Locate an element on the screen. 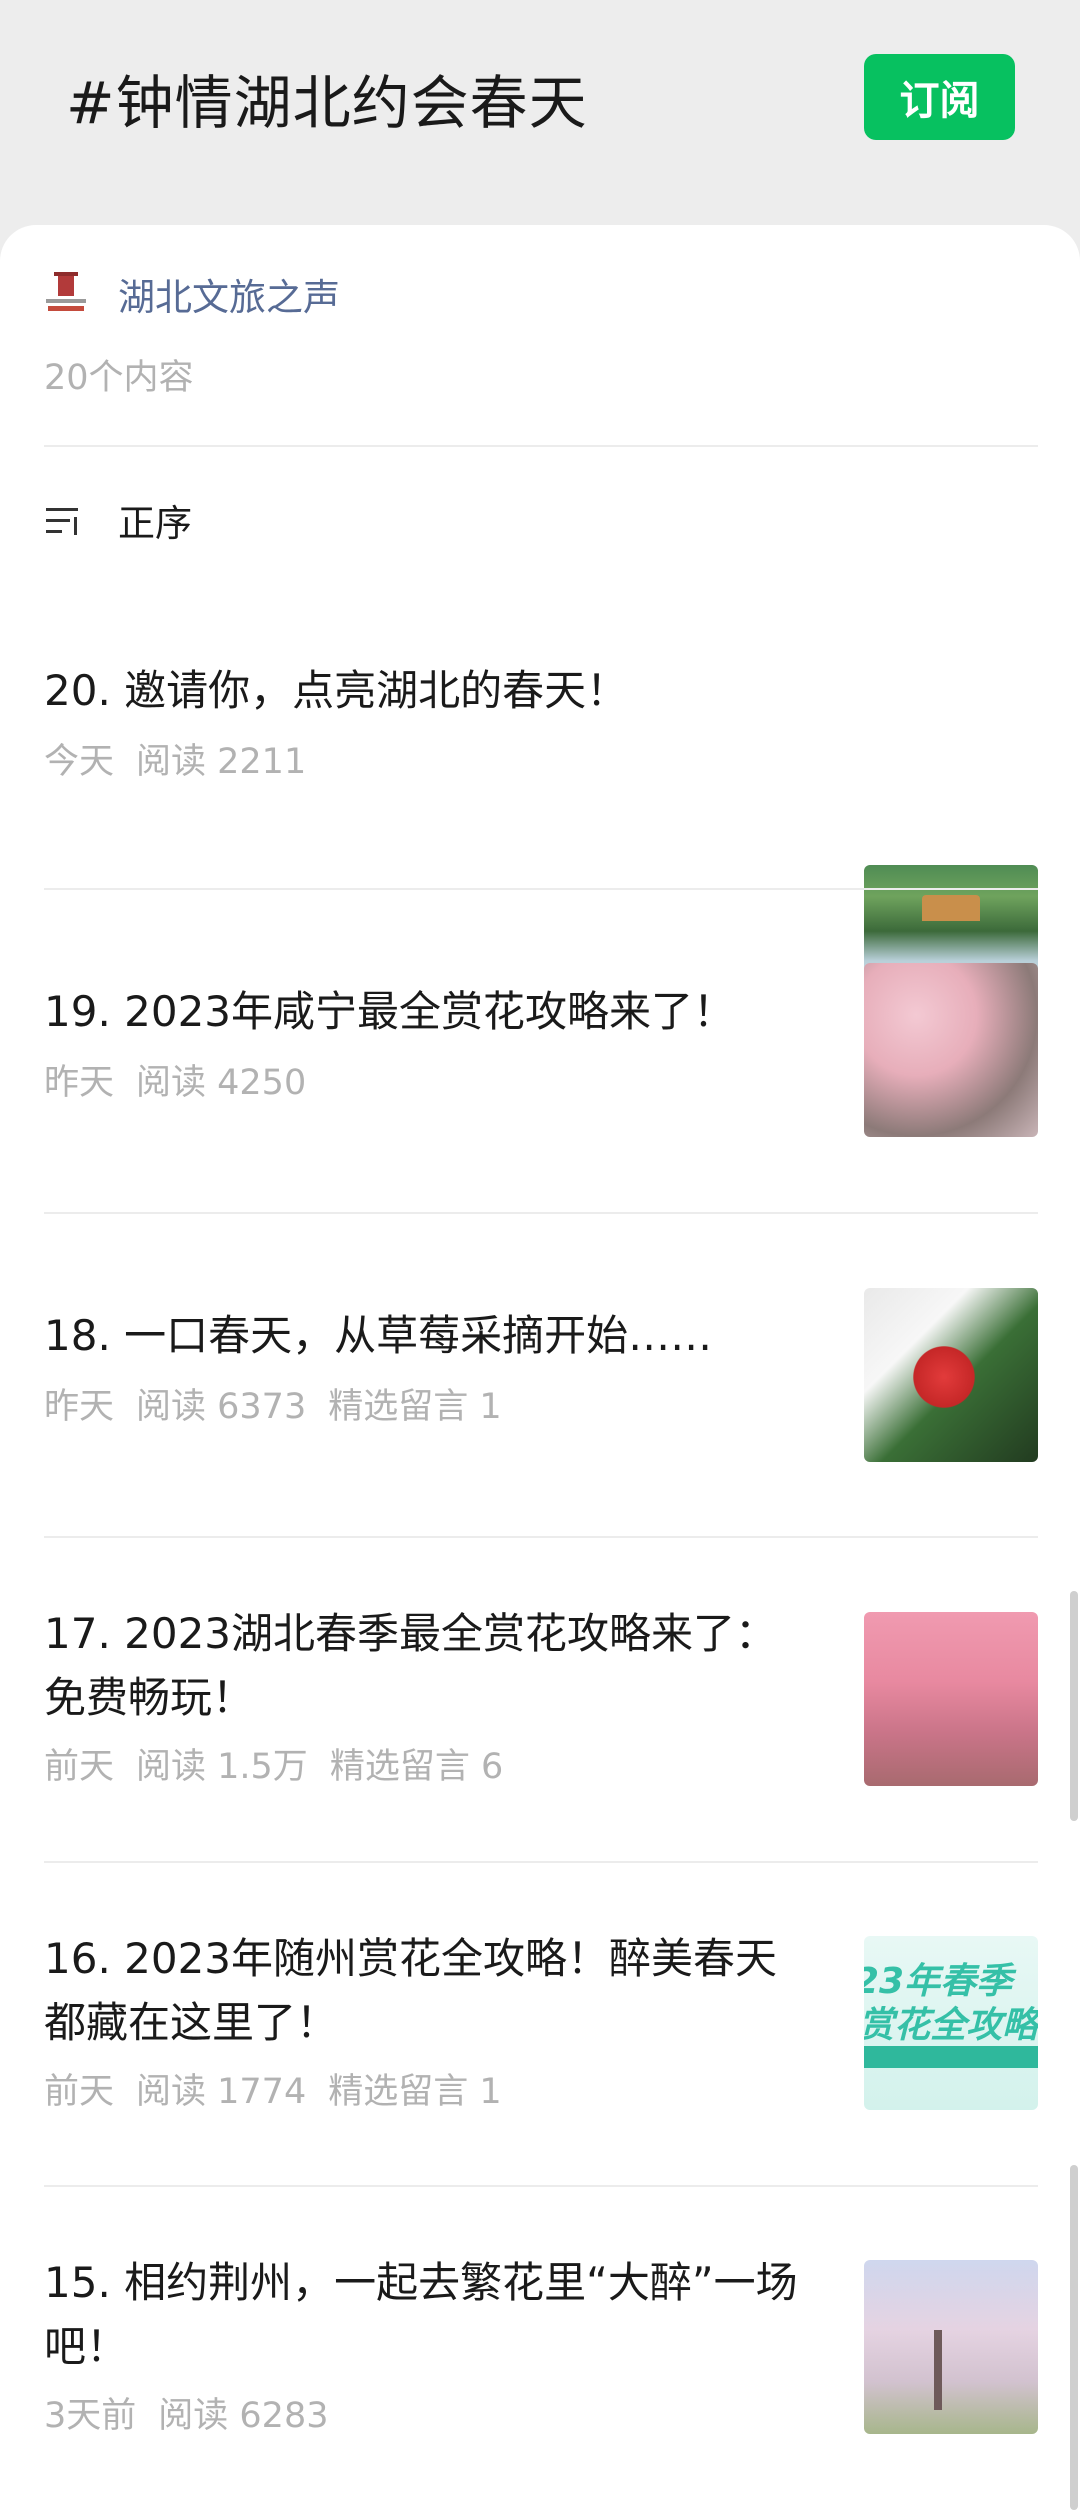  article-meta: 3天前 阅读 6283 is located at coordinates (197, 2412).